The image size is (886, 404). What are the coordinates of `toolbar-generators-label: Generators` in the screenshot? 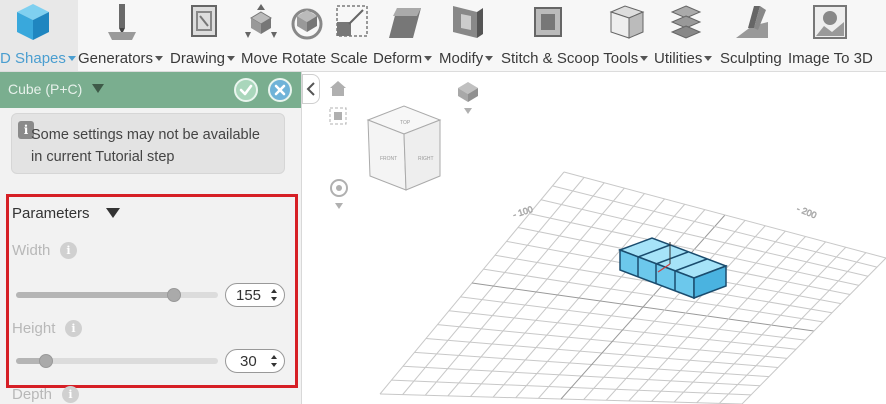 It's located at (121, 58).